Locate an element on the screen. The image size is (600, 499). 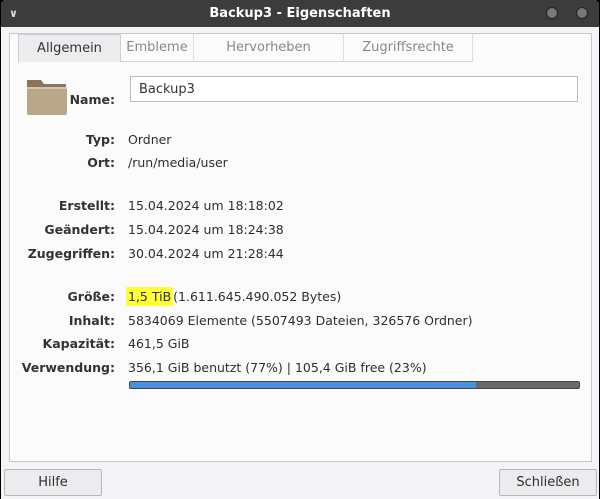
capacity-value: 461,5 GiB is located at coordinates (159, 343).